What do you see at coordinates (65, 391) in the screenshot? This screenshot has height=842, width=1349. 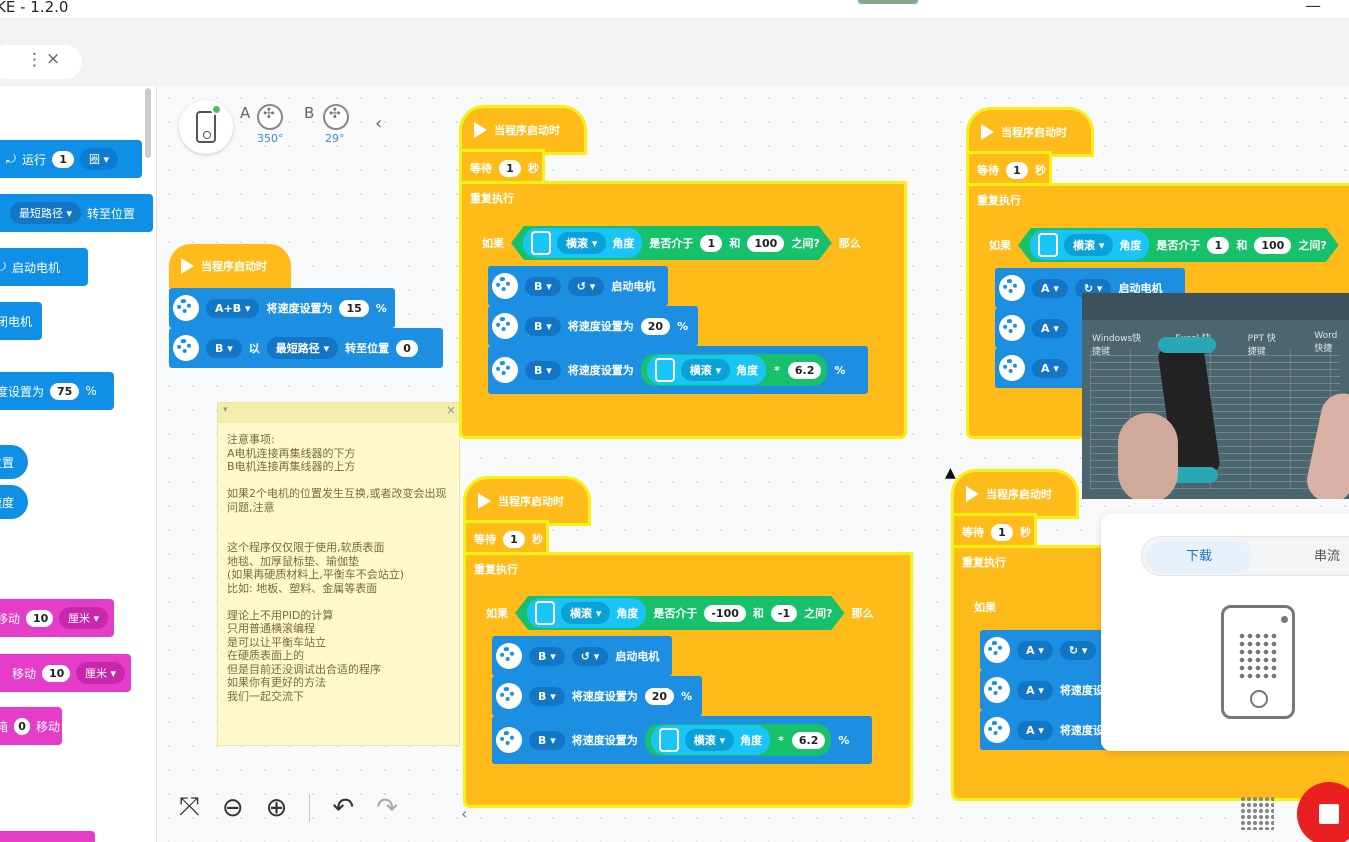 I see `speed-value: 75` at bounding box center [65, 391].